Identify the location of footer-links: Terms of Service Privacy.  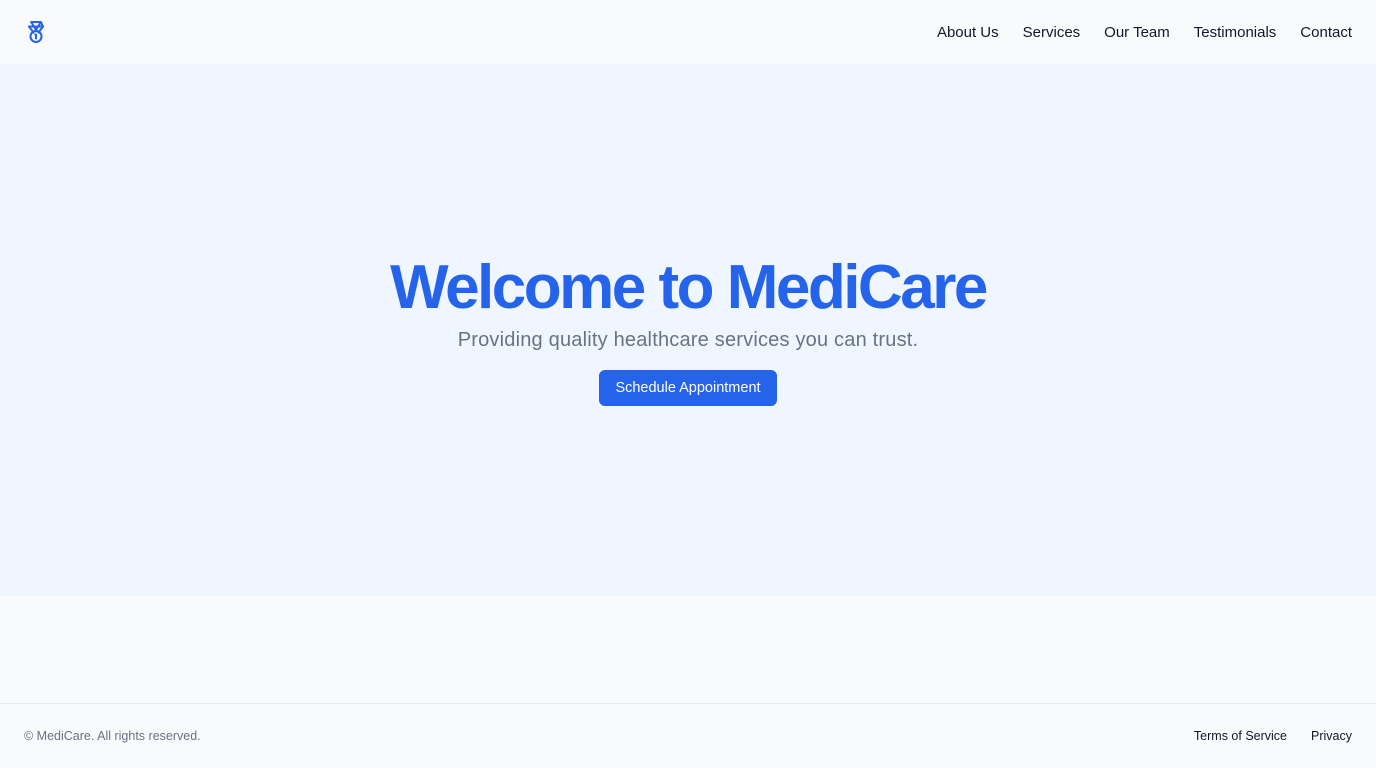
(1273, 736).